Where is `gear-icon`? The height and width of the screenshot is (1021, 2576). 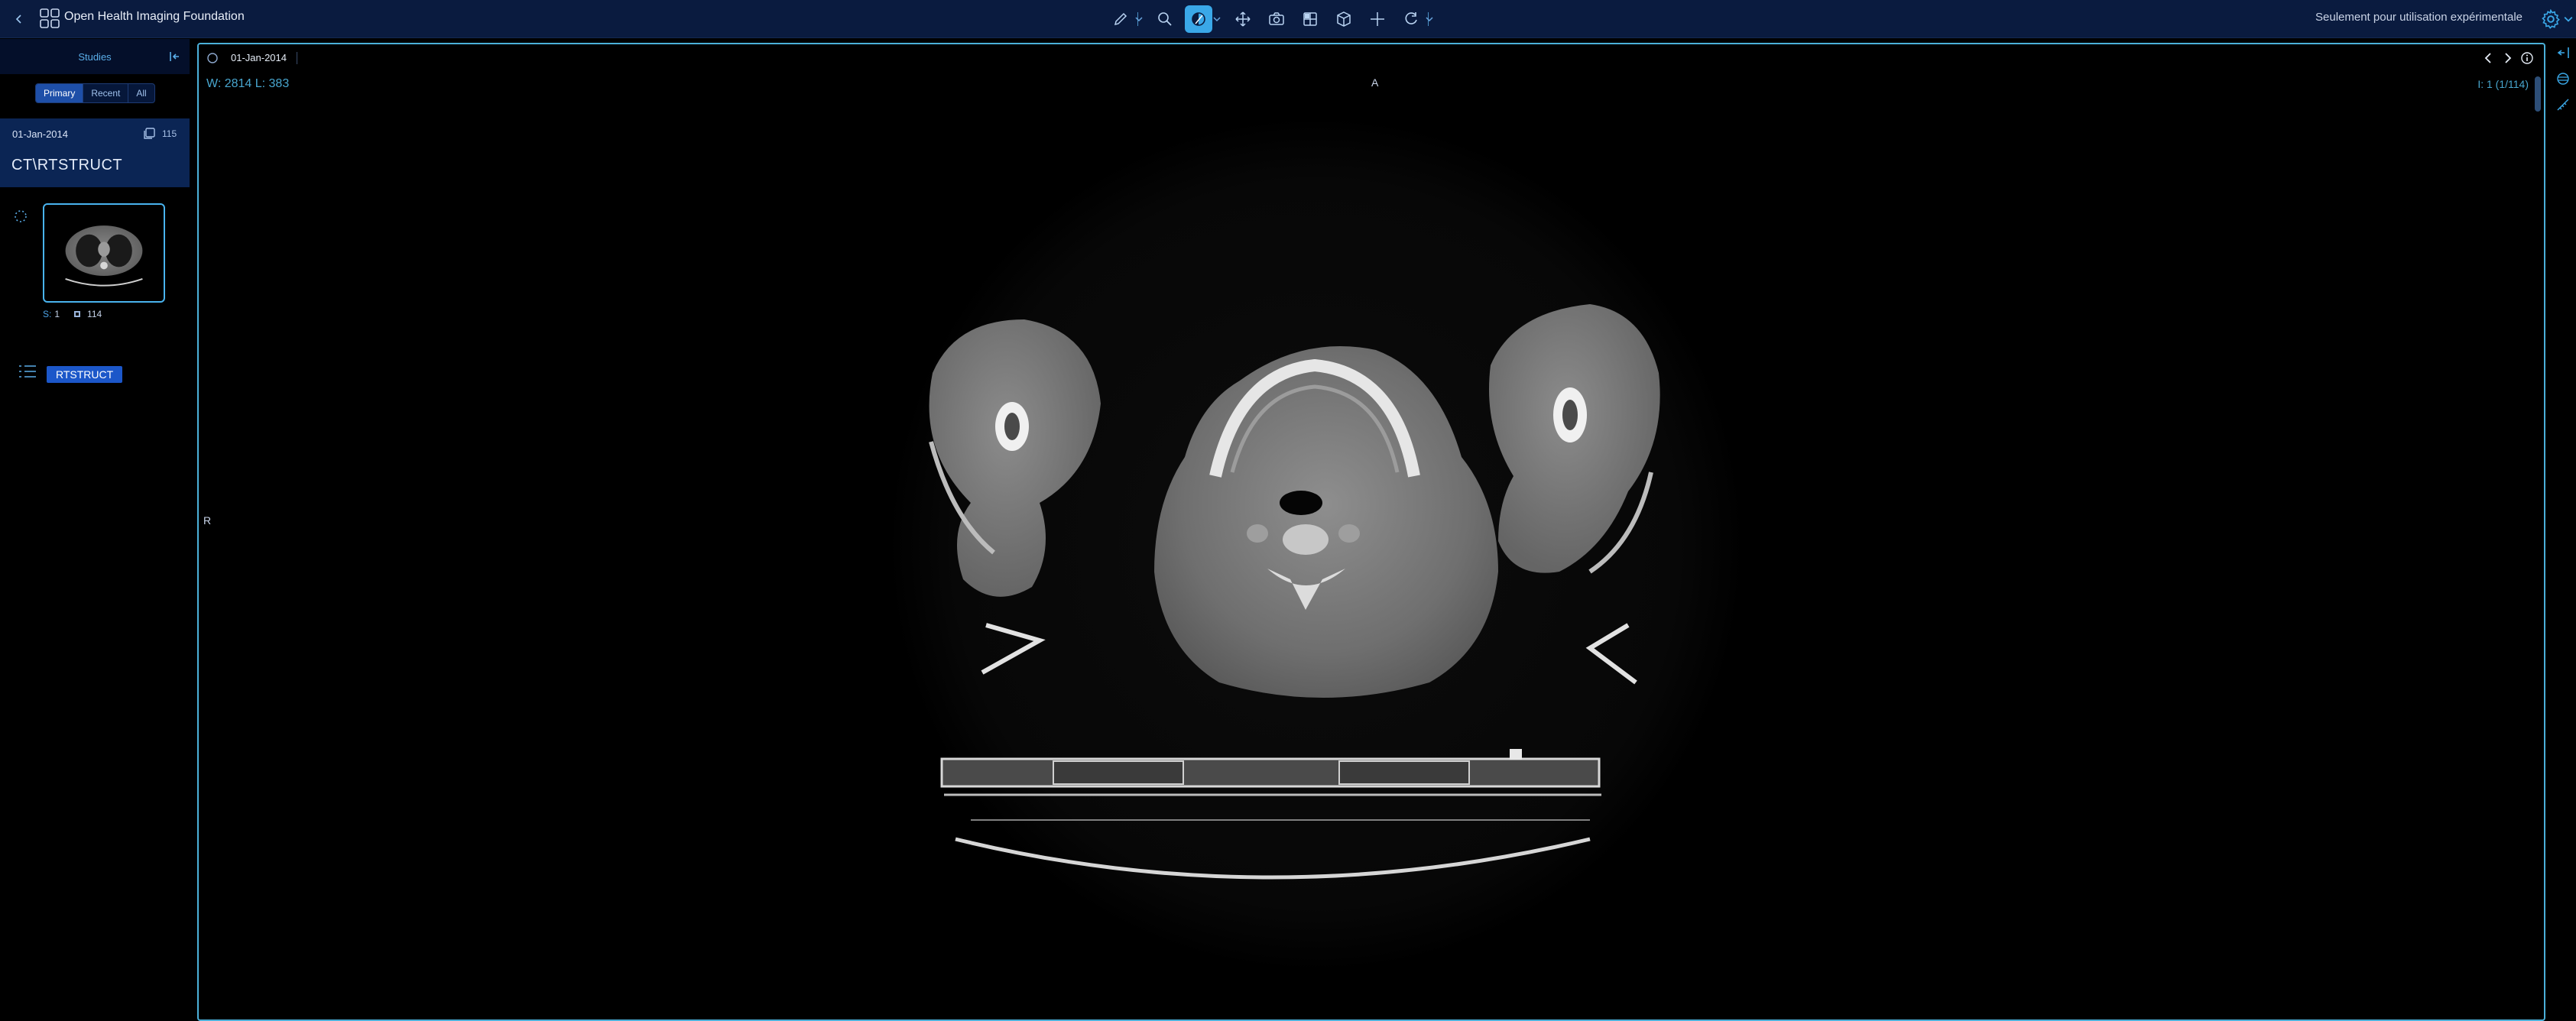
gear-icon is located at coordinates (2551, 19).